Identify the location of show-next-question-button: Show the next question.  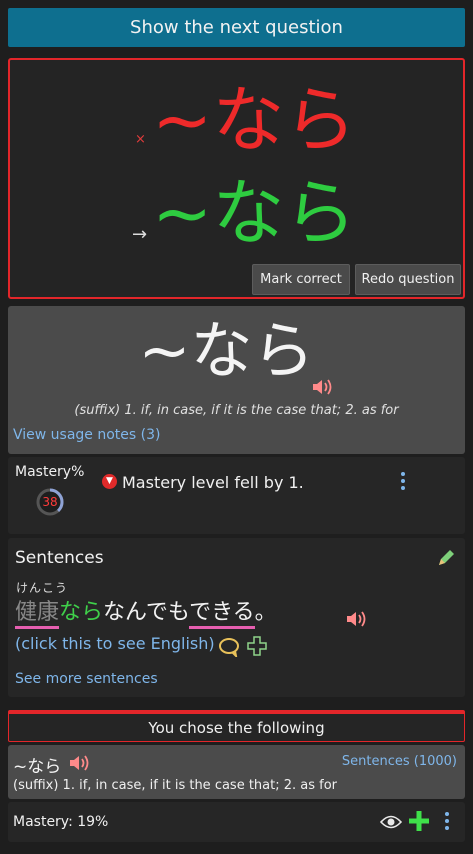
(236, 27).